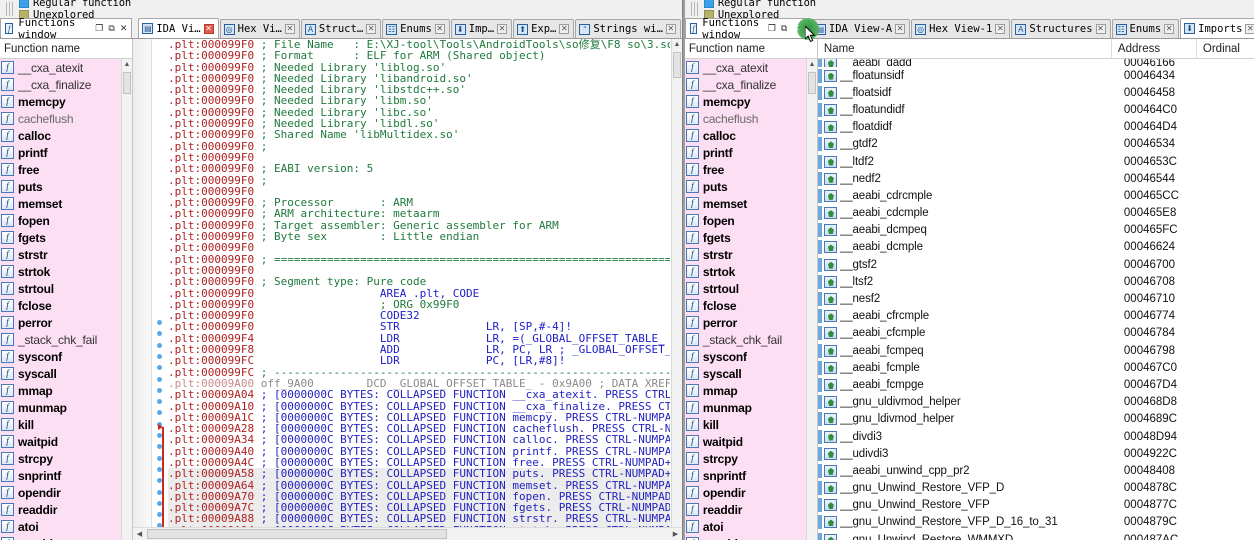  What do you see at coordinates (1035, 419) in the screenshot?
I see `imports-table-row: __gnu_ldivmod_helper 0004689C` at bounding box center [1035, 419].